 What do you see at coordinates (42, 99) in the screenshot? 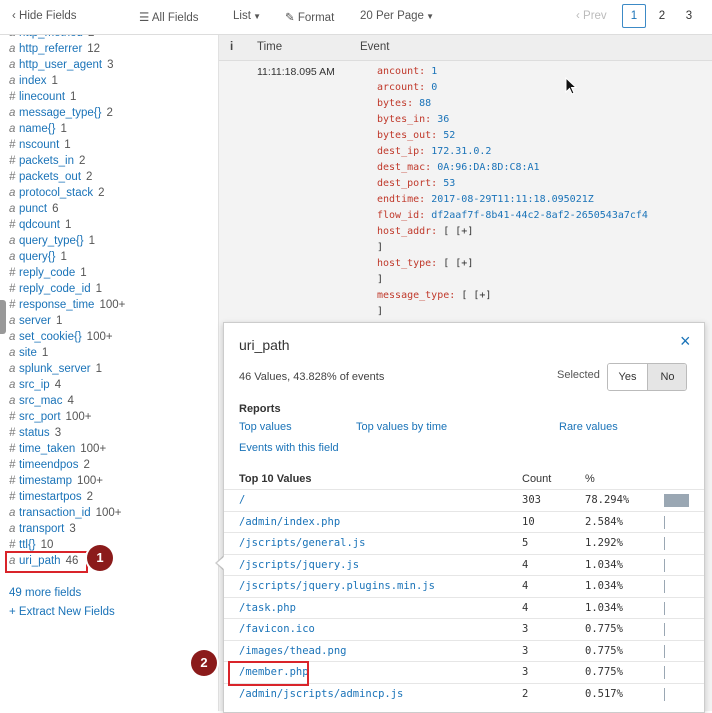
I see `field-item: # linecount 1` at bounding box center [42, 99].